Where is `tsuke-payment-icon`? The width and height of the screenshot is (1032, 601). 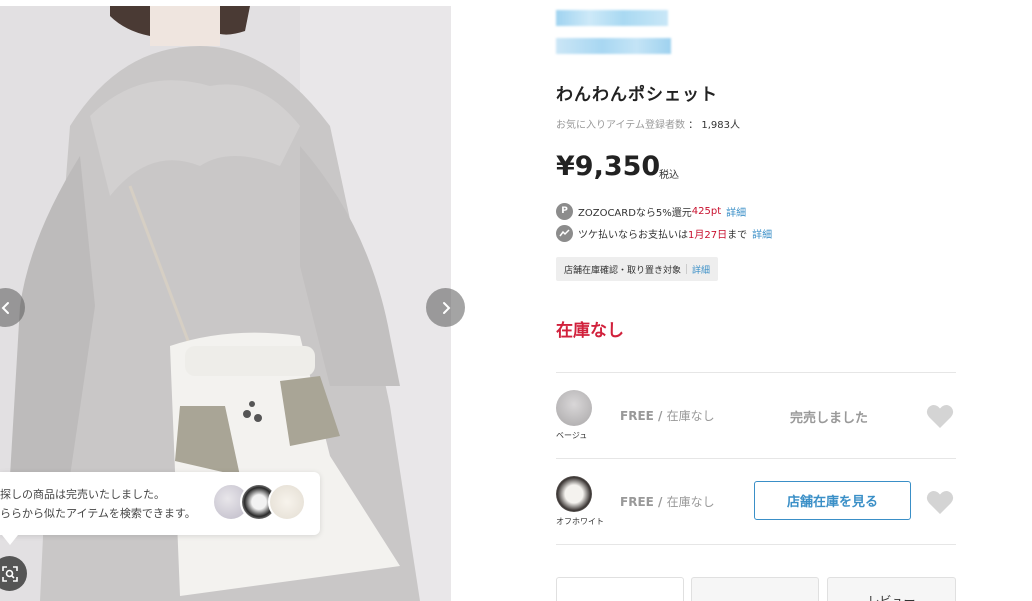 tsuke-payment-icon is located at coordinates (564, 233).